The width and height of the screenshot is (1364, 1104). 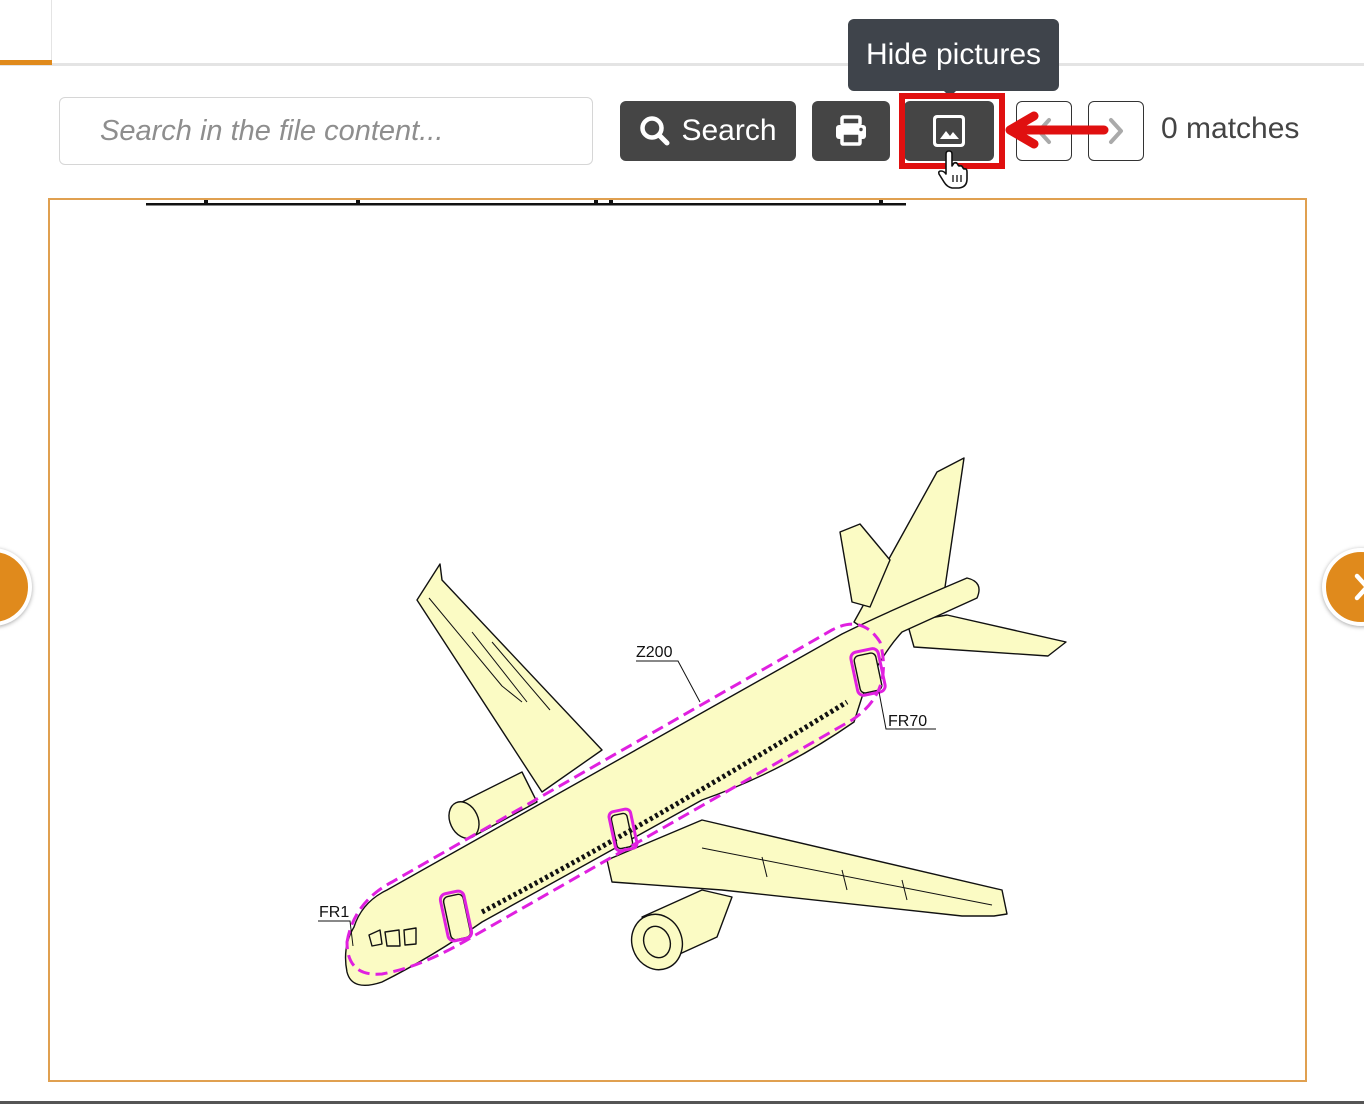 What do you see at coordinates (949, 131) in the screenshot?
I see `image-icon` at bounding box center [949, 131].